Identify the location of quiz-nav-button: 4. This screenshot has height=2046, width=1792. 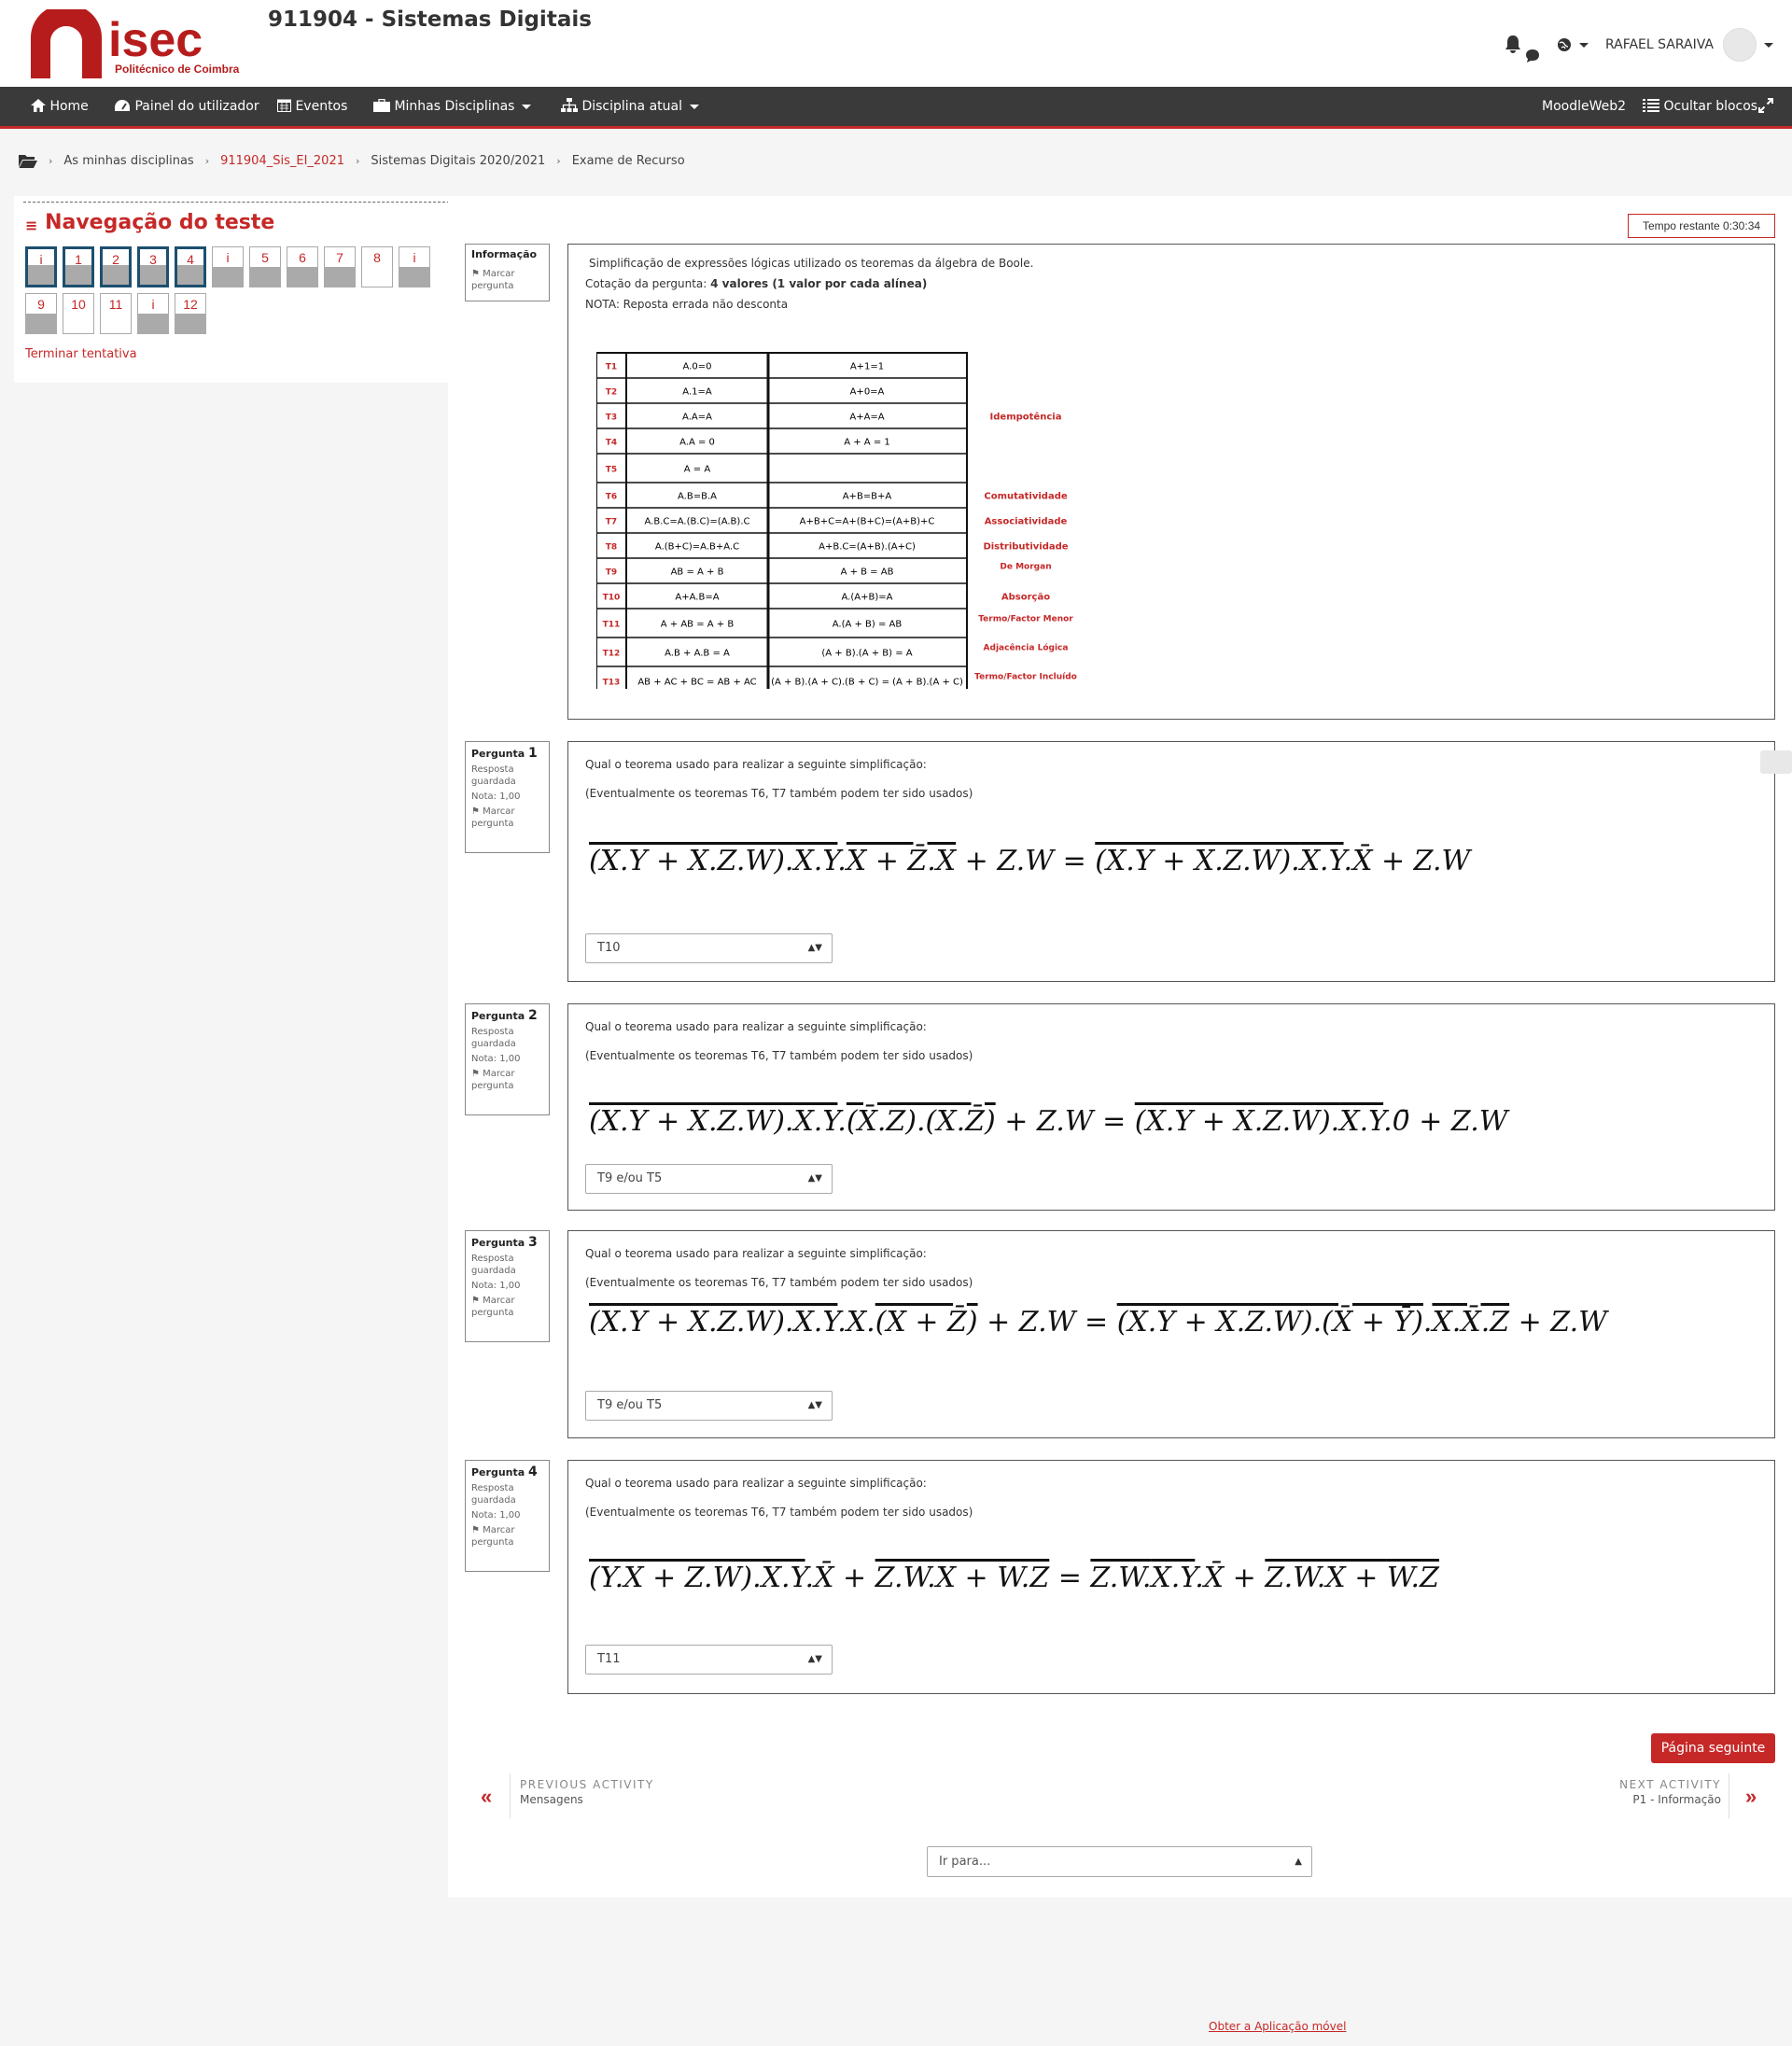
(190, 266).